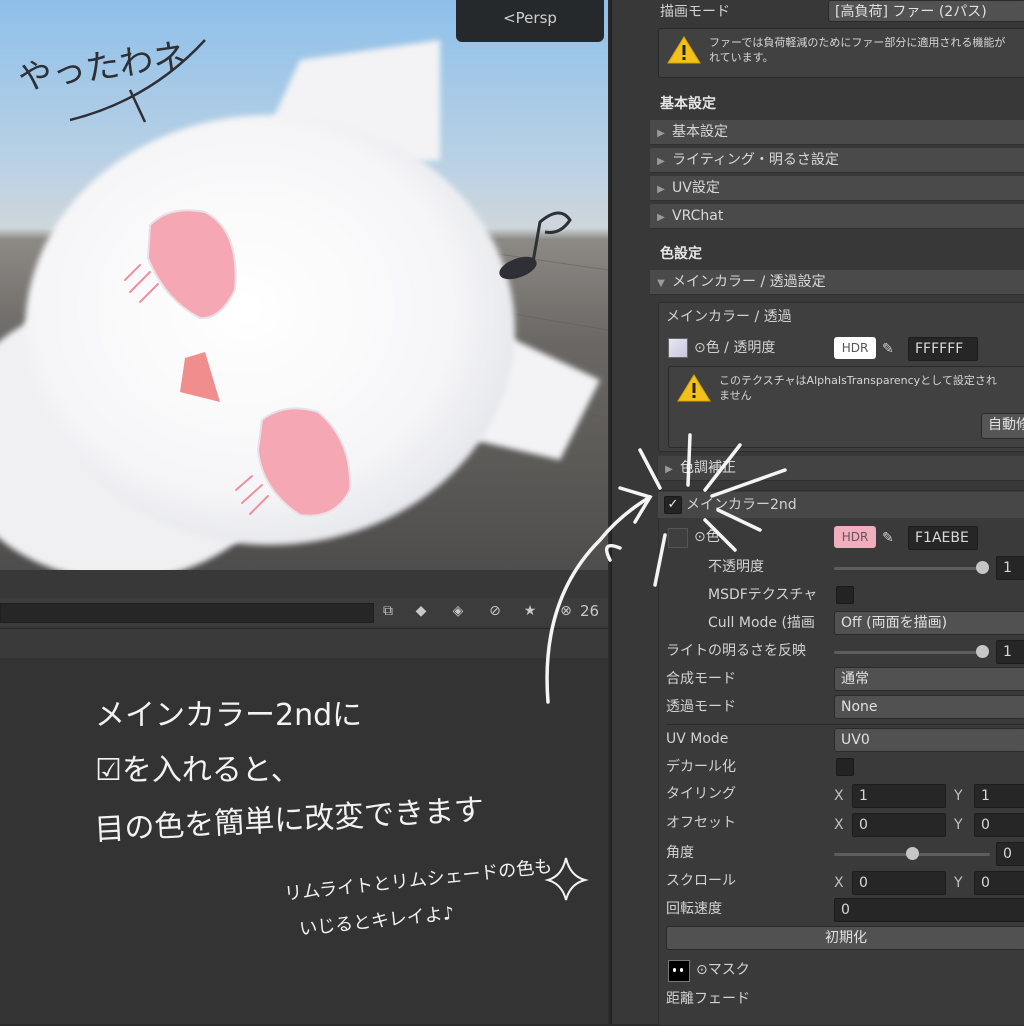  Describe the element at coordinates (899, 883) in the screenshot. I see `scroll-x-field: 0` at that location.